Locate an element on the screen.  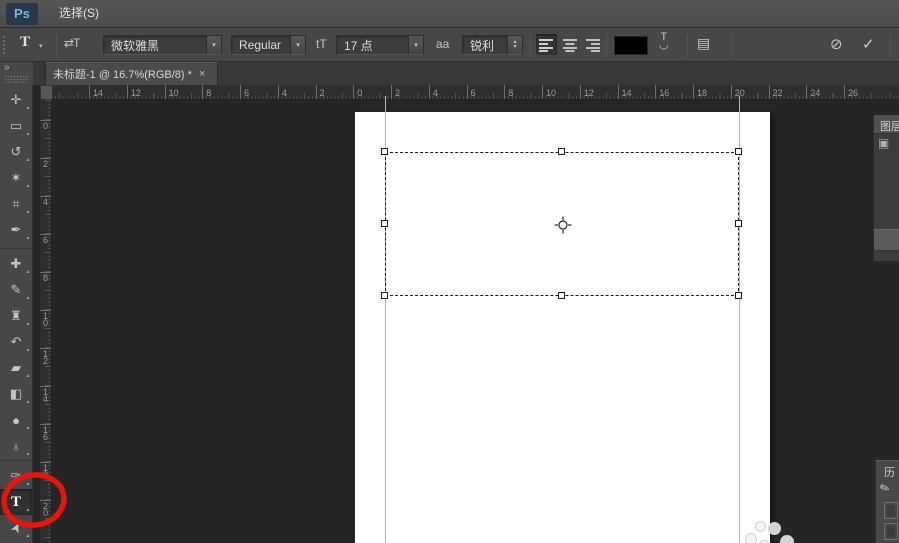
dodge-tool: ♁ is located at coordinates (16, 446).